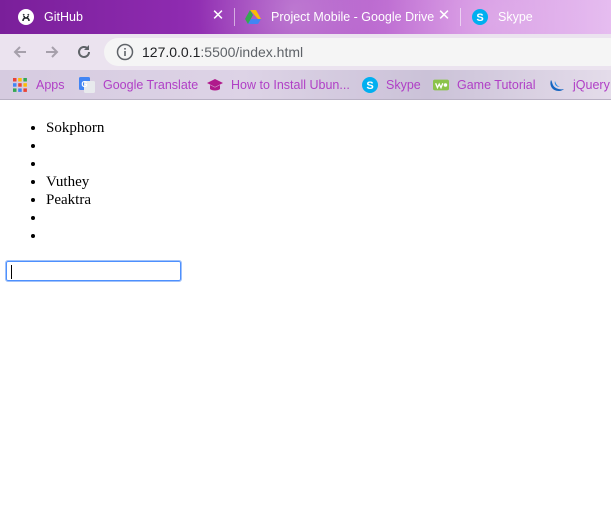  I want to click on tab-google-drive: Project Mobile - Google Drive ✕, so click(352, 17).